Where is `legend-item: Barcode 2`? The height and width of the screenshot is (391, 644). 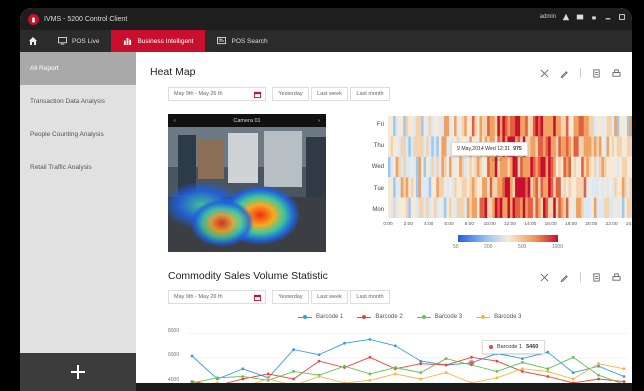
legend-item: Barcode 2 is located at coordinates (380, 317).